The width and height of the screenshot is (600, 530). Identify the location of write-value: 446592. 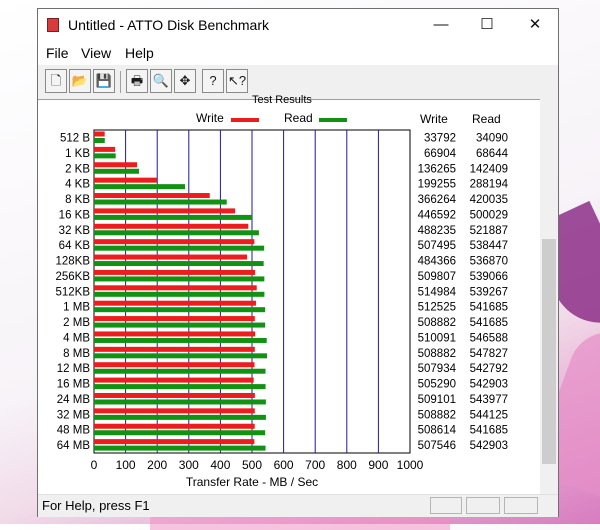
(437, 215).